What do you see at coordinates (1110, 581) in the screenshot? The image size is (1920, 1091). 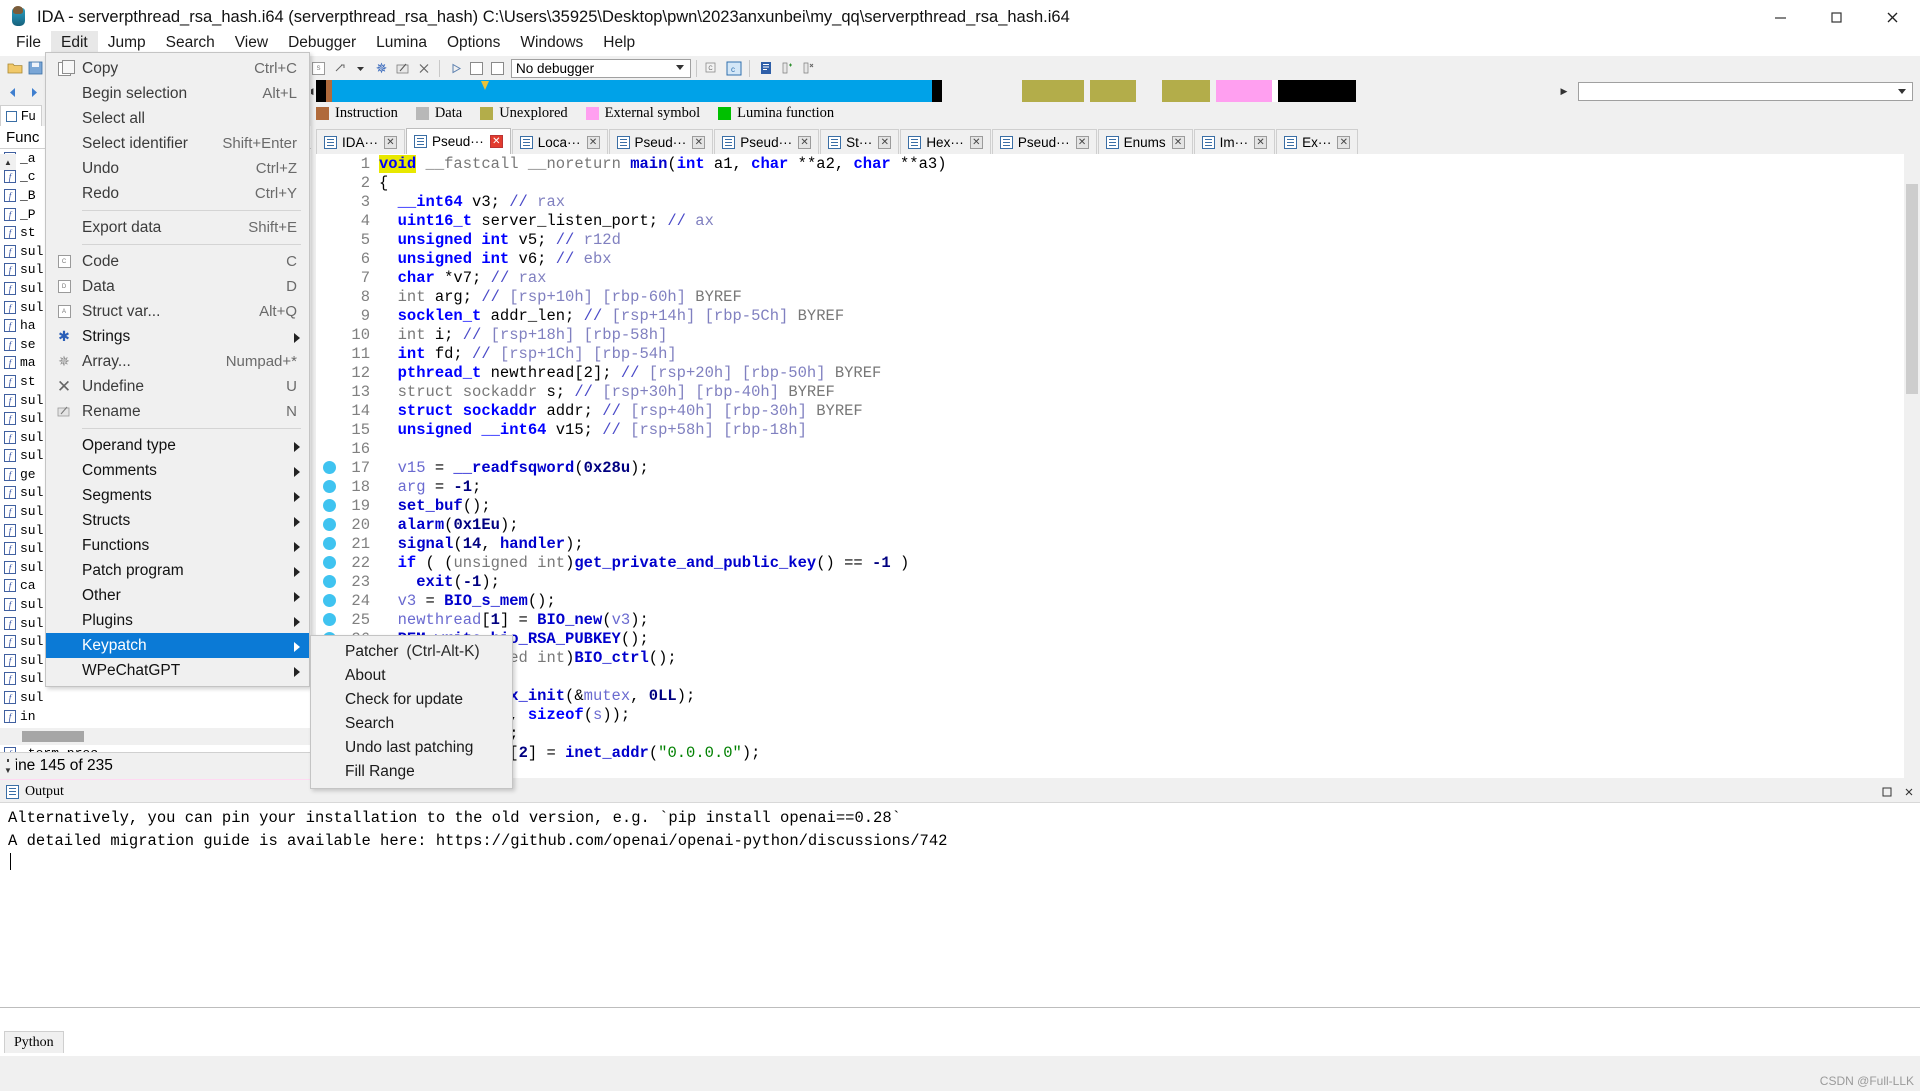 I see `code-line: 23 exit(-1);` at bounding box center [1110, 581].